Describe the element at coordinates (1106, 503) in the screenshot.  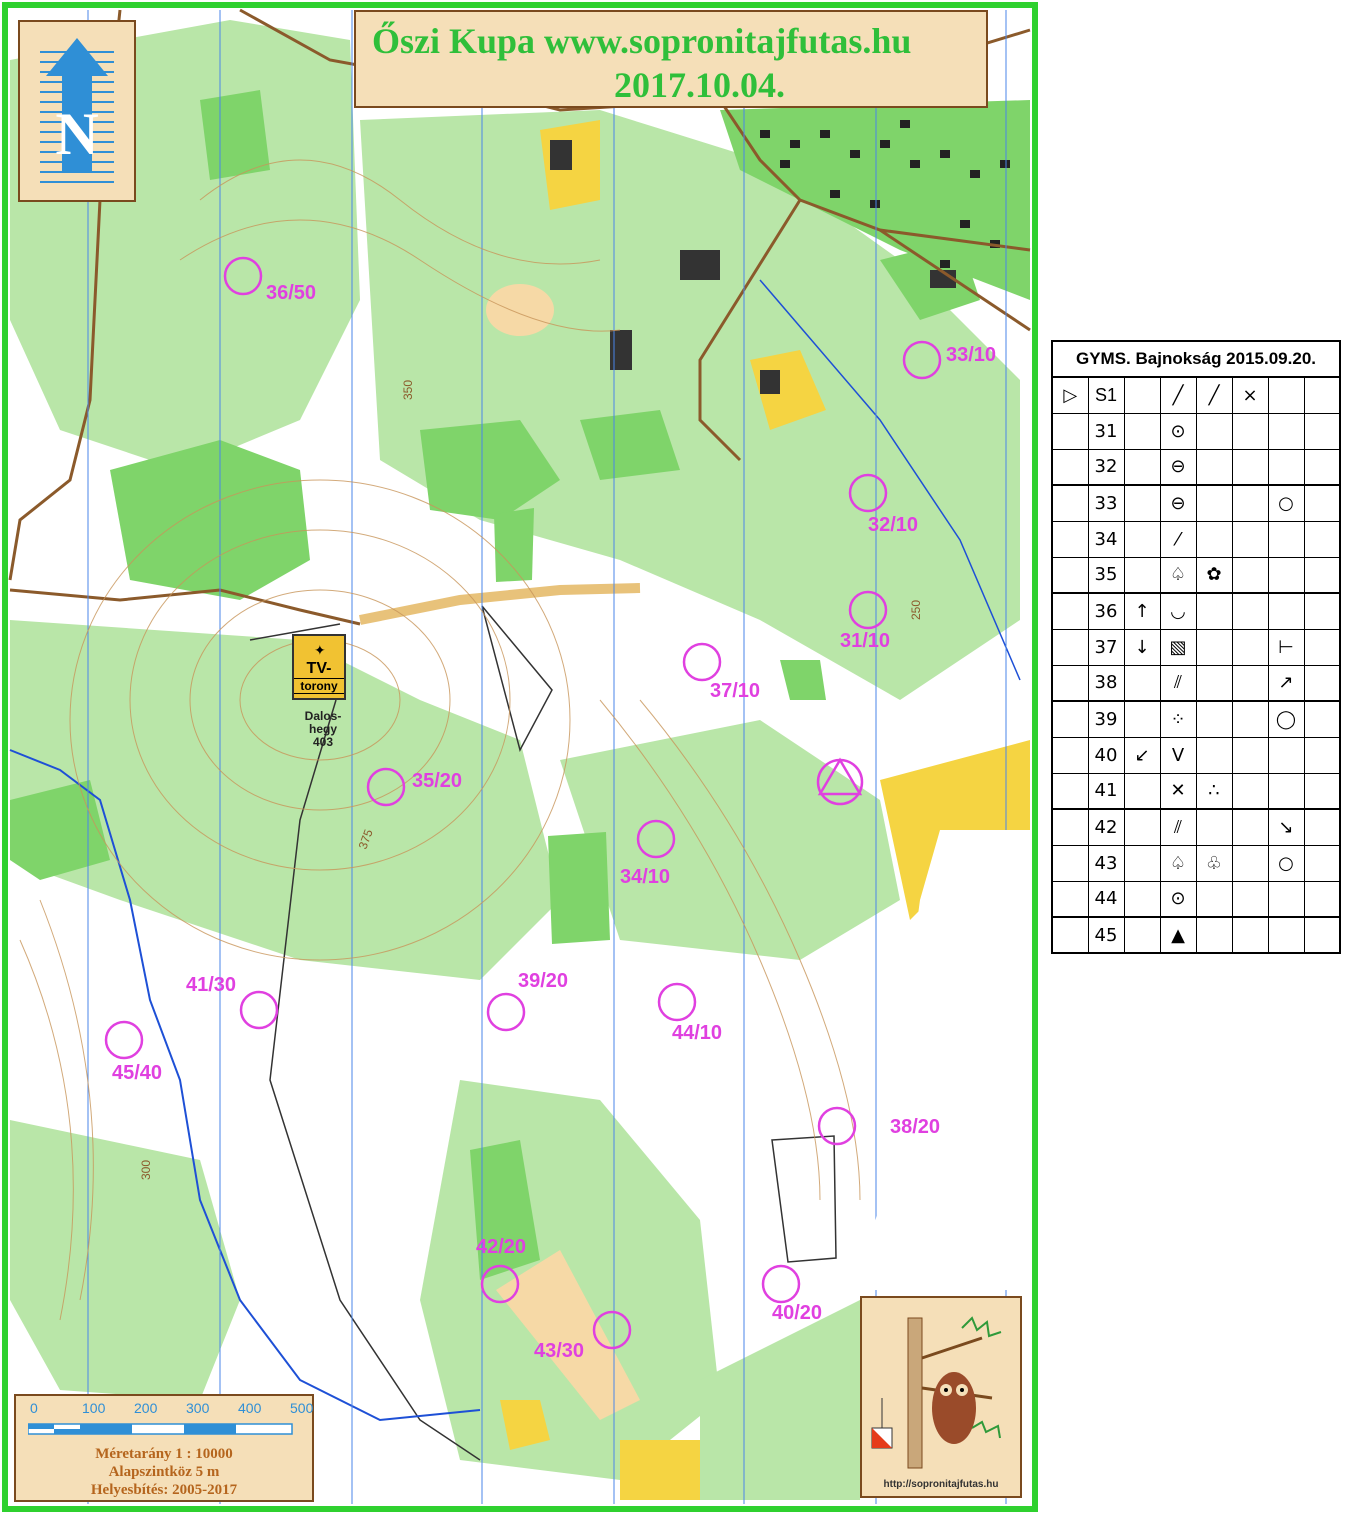
I see `row-number: 33` at that location.